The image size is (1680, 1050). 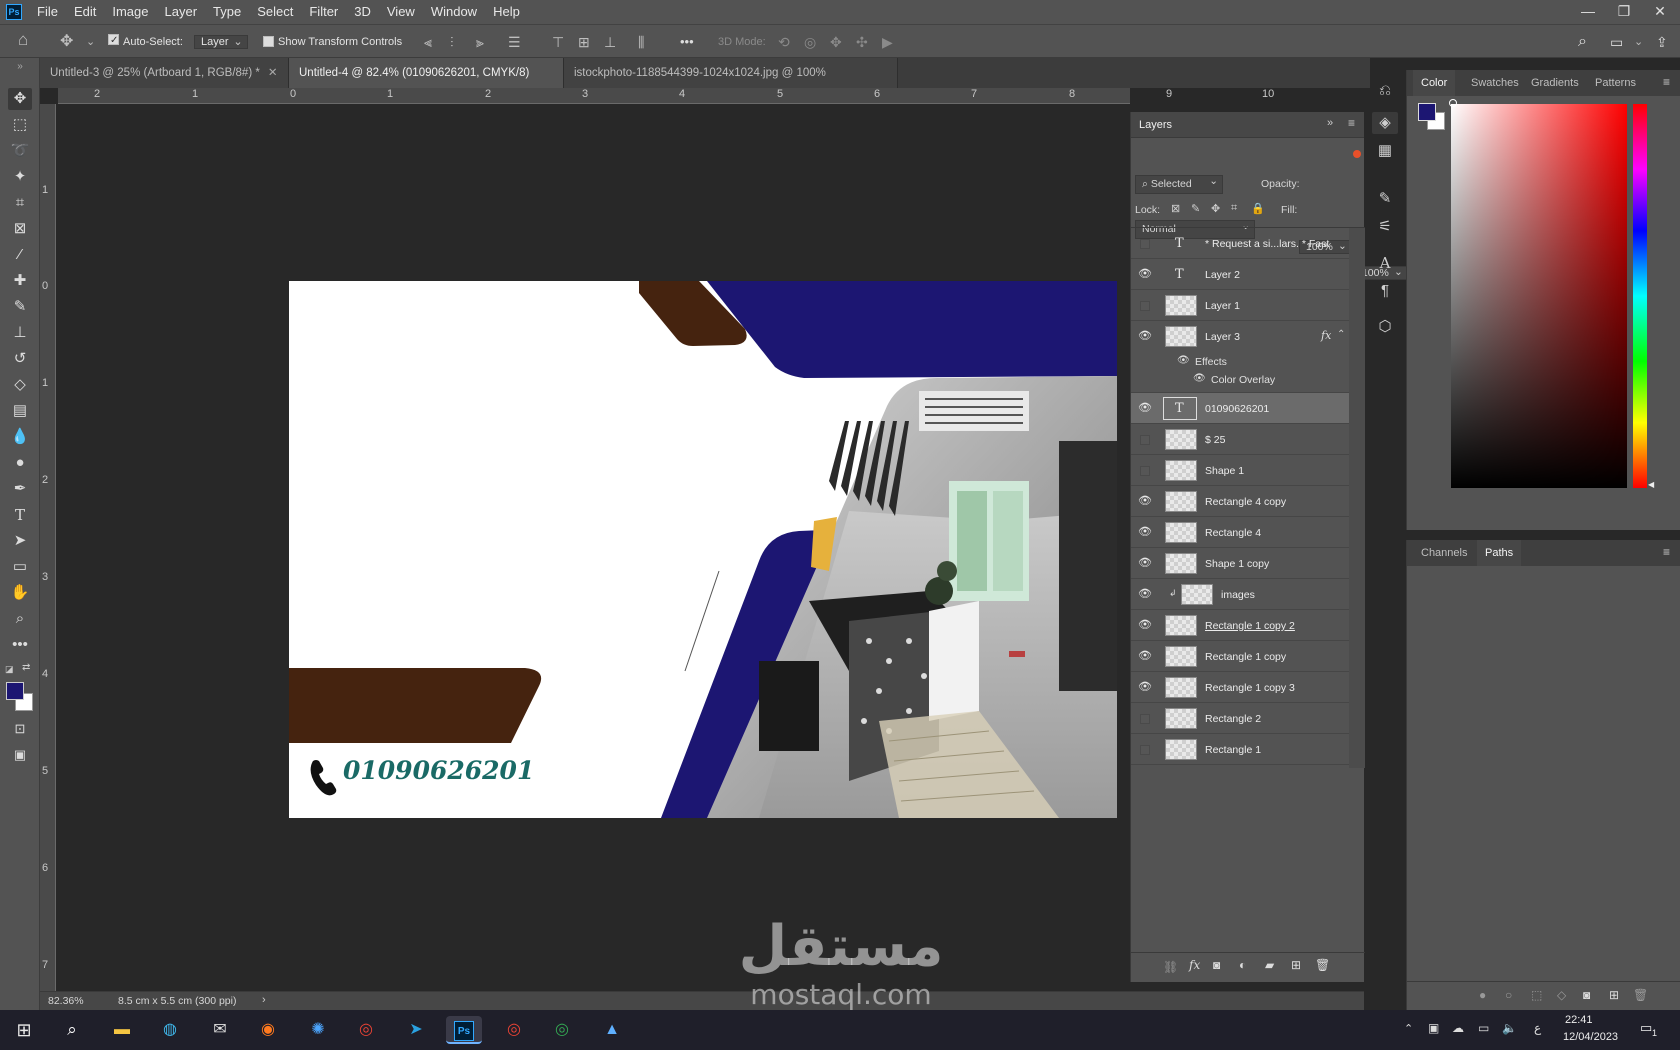 What do you see at coordinates (20, 255) in the screenshot?
I see `eyedropper-icon: ⁄` at bounding box center [20, 255].